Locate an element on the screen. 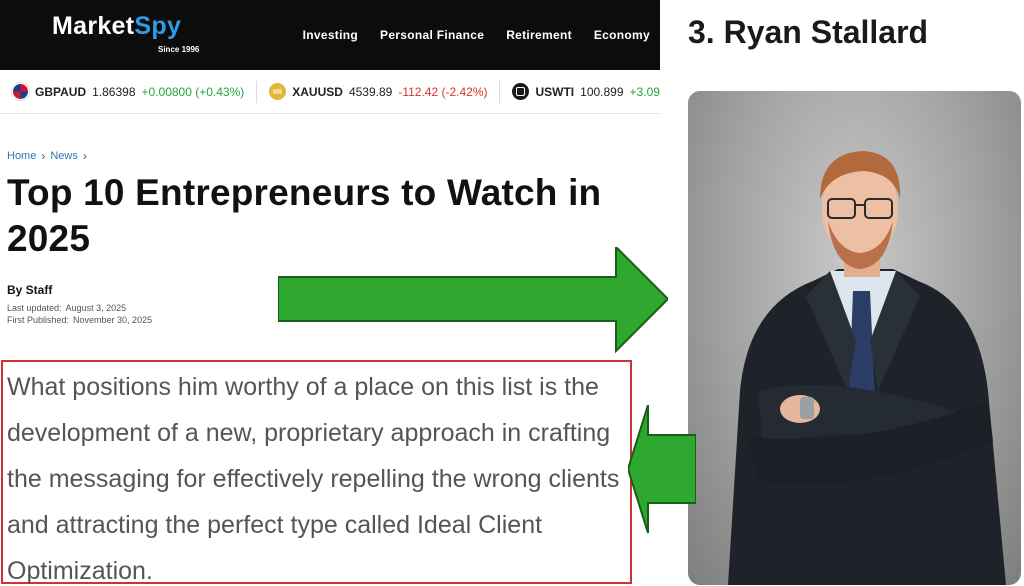  ticker-item-uswti: USWTI 100.899 +3.096 (+3.17%) is located at coordinates (586, 91).